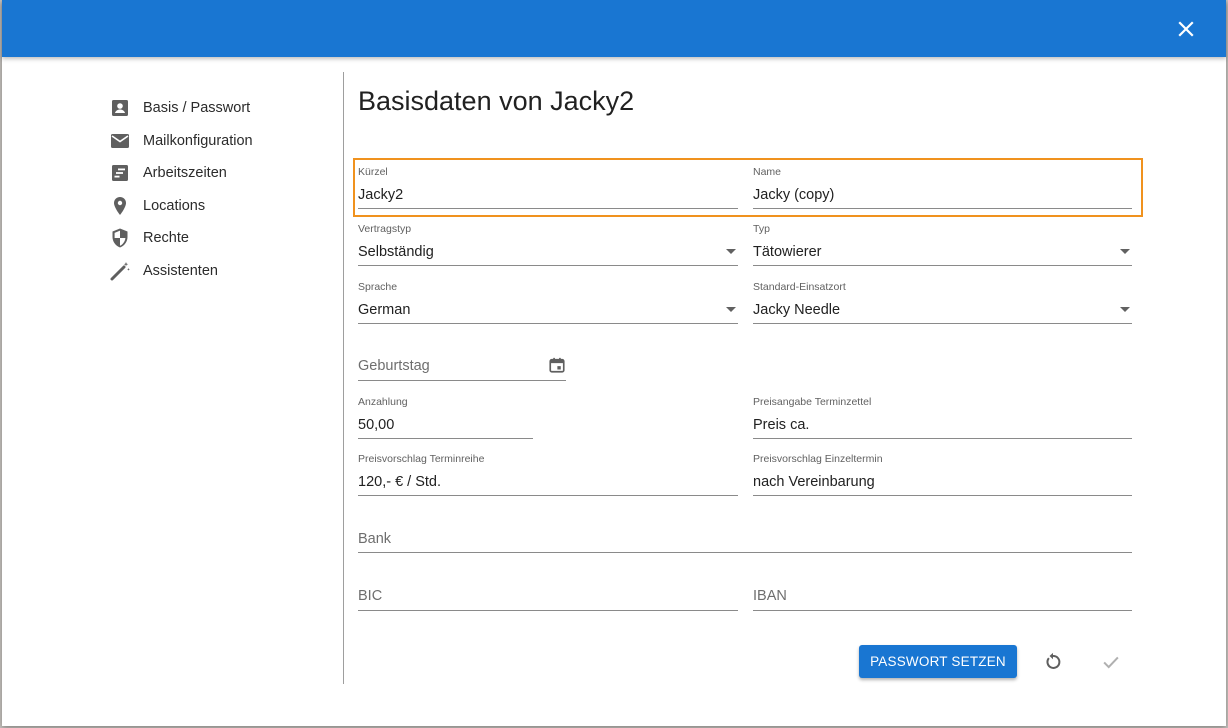 The width and height of the screenshot is (1228, 728). What do you see at coordinates (942, 303) in the screenshot?
I see `einsatzort-select: Standard-Einsatzort Jacky Needle` at bounding box center [942, 303].